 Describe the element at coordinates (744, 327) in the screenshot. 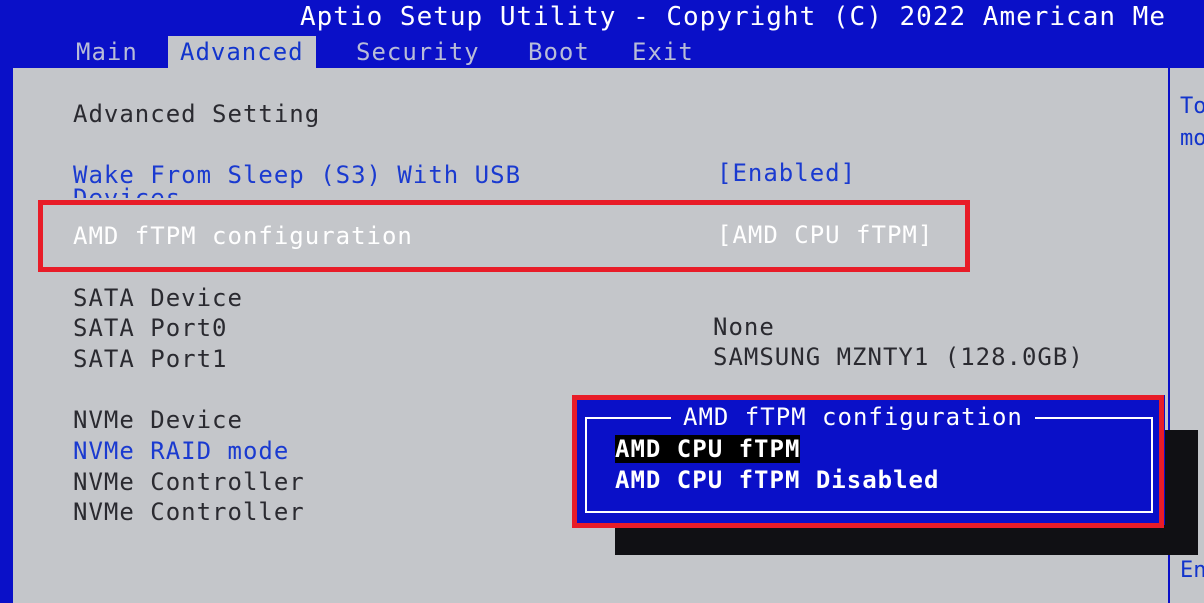

I see `sata-port0-value: None` at that location.